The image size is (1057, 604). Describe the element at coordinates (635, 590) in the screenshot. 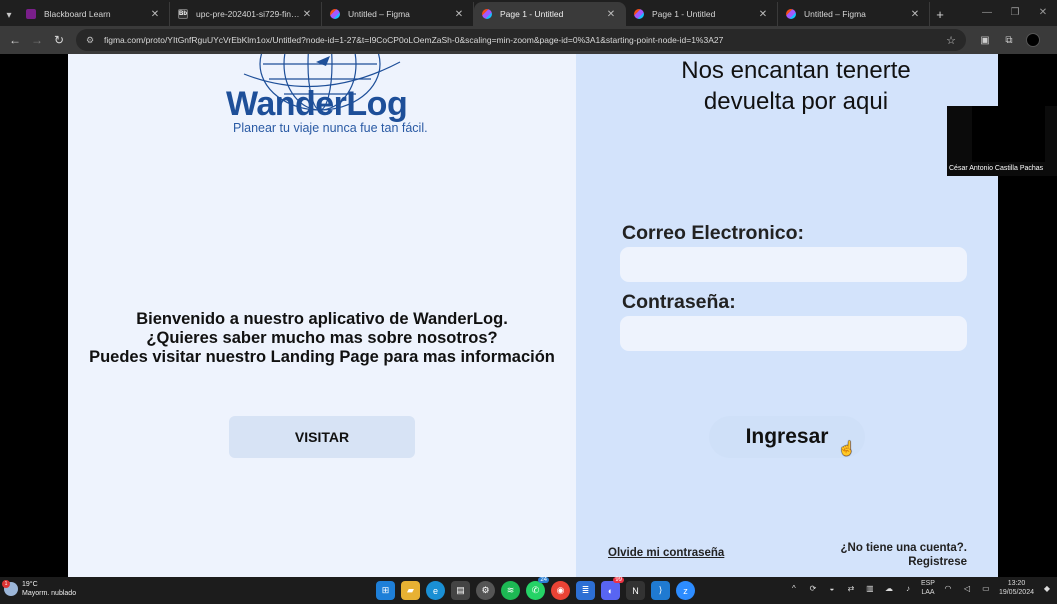

I see `notion-icon: N` at that location.